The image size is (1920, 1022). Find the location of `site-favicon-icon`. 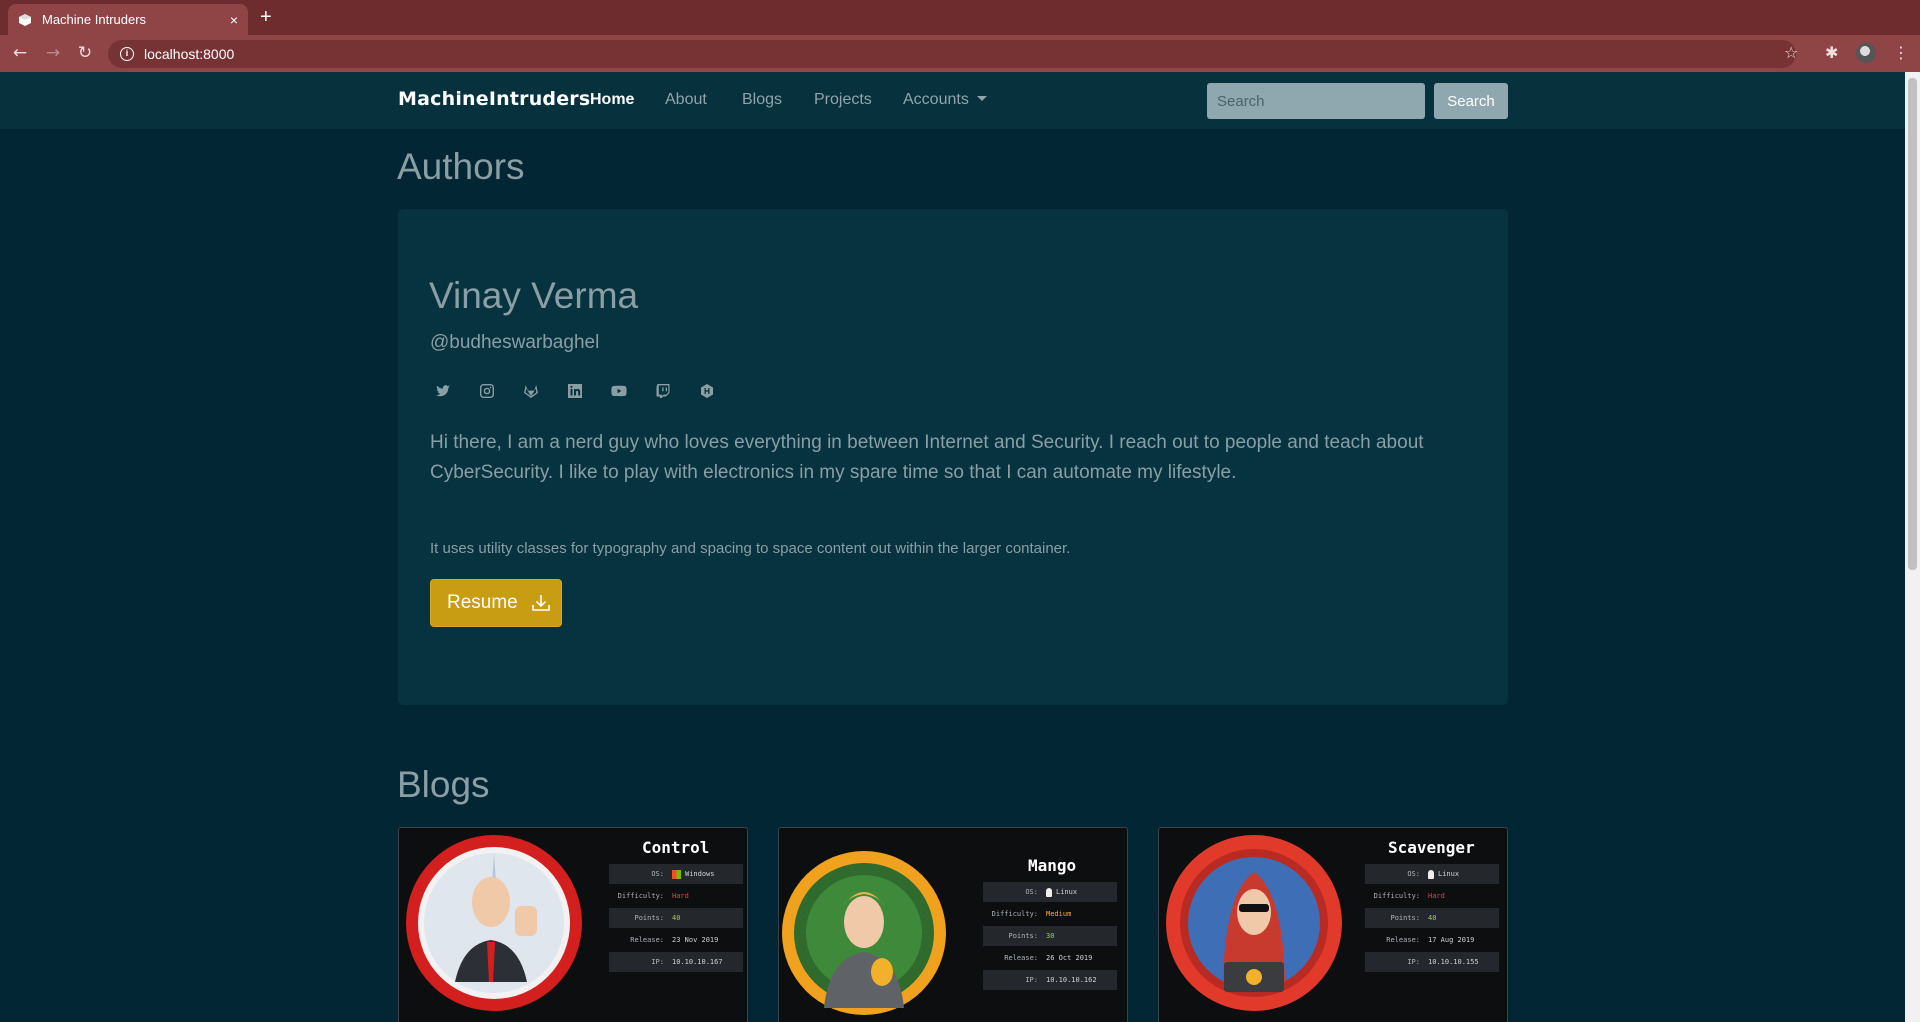

site-favicon-icon is located at coordinates (25, 19).